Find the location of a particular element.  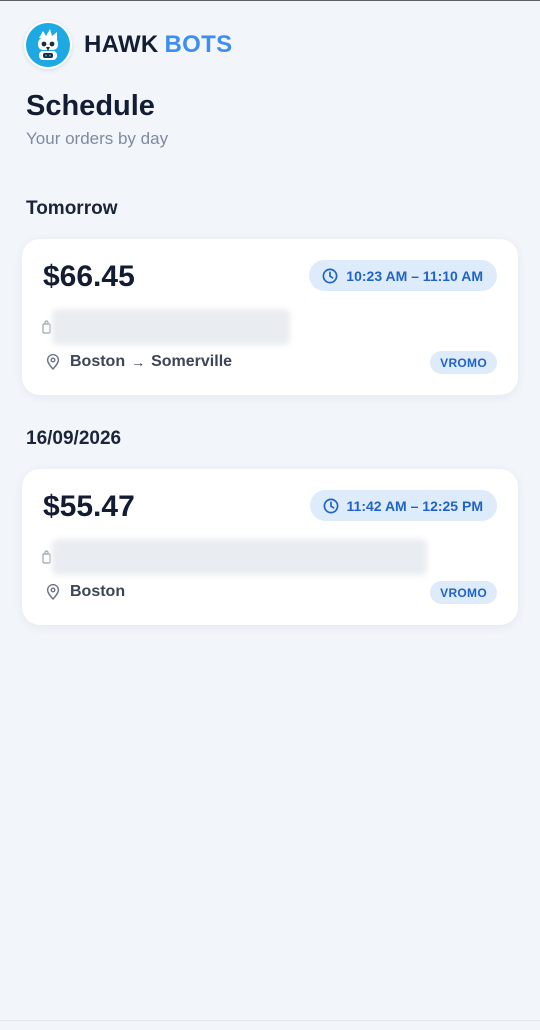

time-window-text: 11:42 AM – 12:25 PM is located at coordinates (414, 505).